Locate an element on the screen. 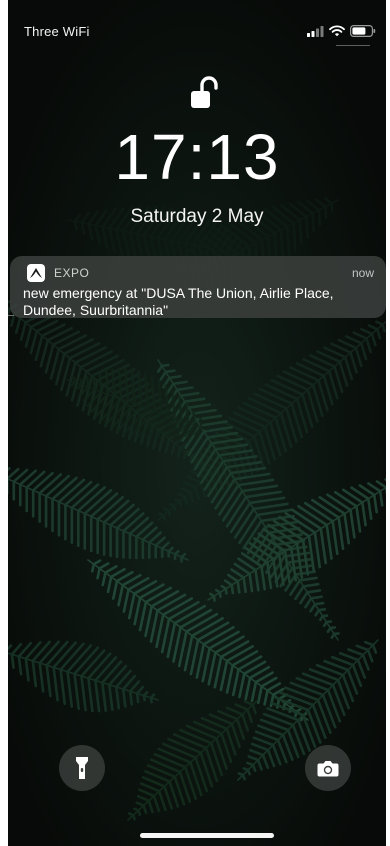 The width and height of the screenshot is (390, 846). expo-app-icon is located at coordinates (36, 273).